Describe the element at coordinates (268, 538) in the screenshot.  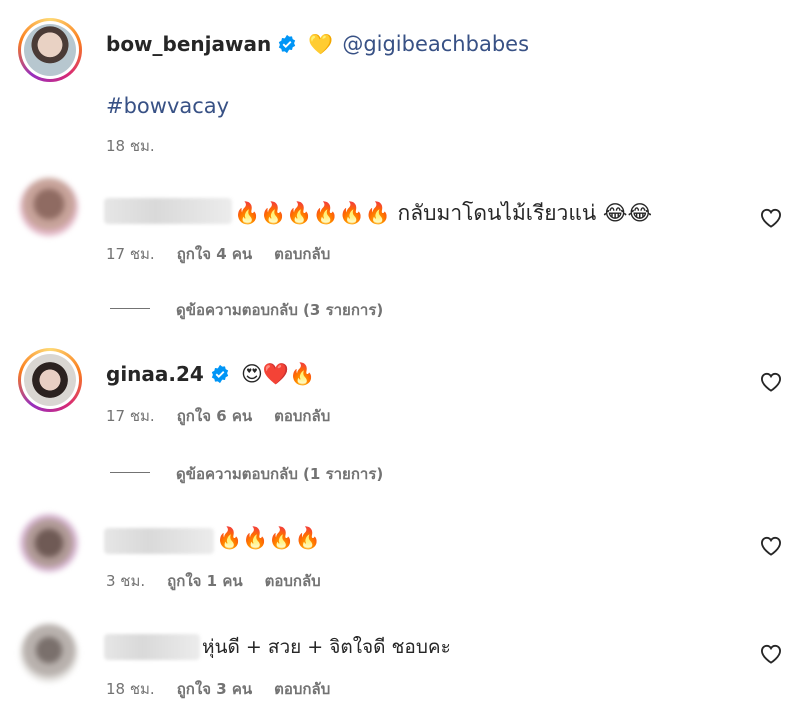
I see `comment-text: 🔥🔥🔥🔥` at that location.